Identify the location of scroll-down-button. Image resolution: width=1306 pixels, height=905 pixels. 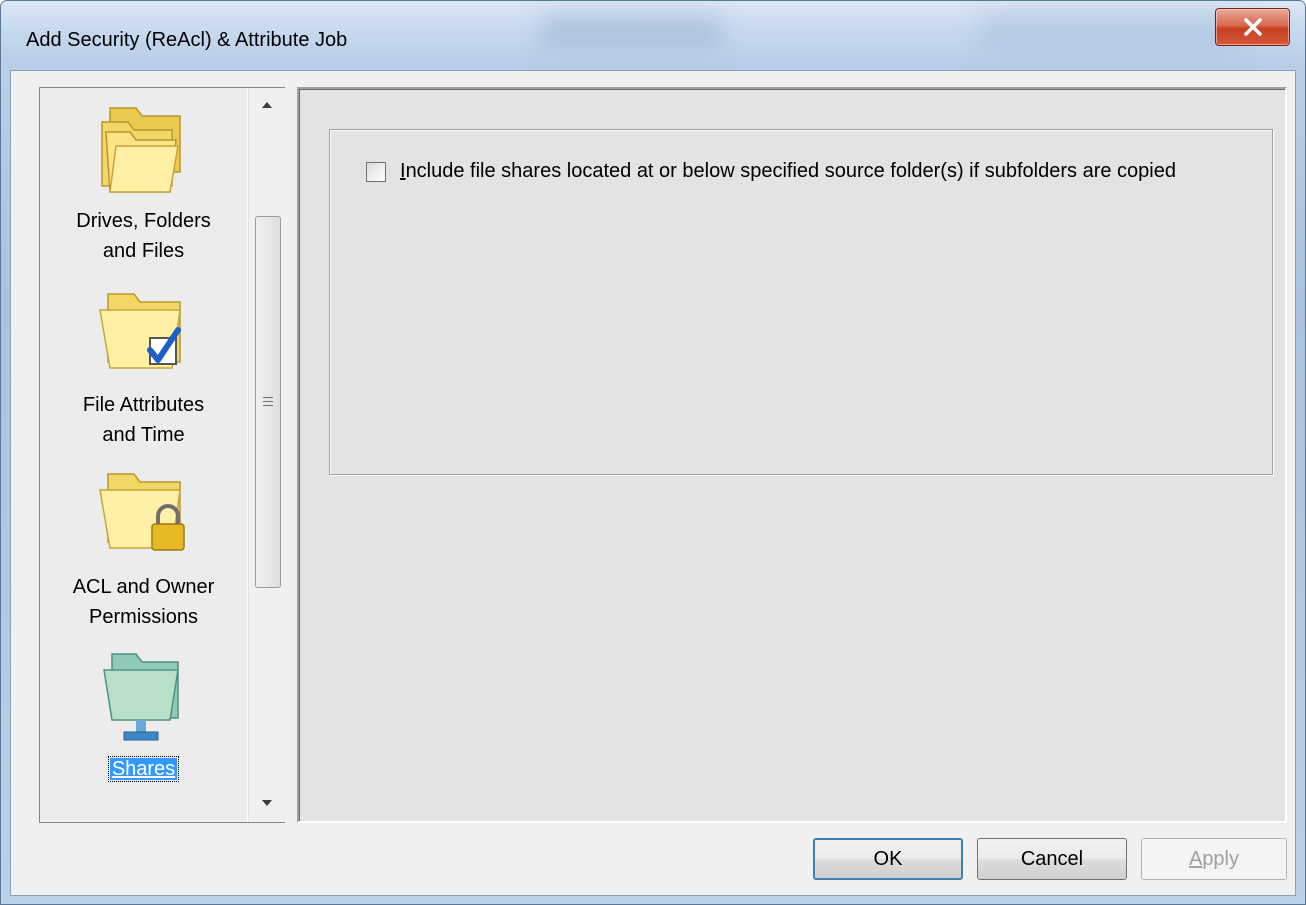
(267, 804).